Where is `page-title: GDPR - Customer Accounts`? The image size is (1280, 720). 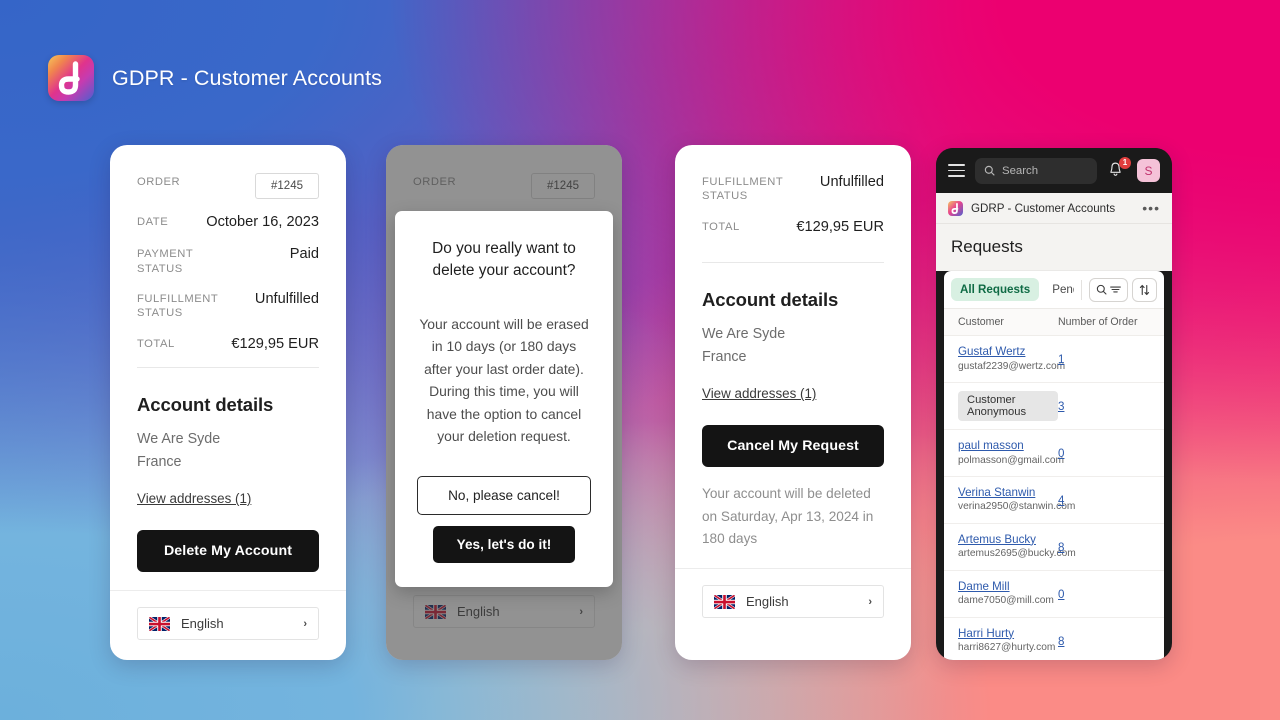
page-title: GDPR - Customer Accounts is located at coordinates (247, 77).